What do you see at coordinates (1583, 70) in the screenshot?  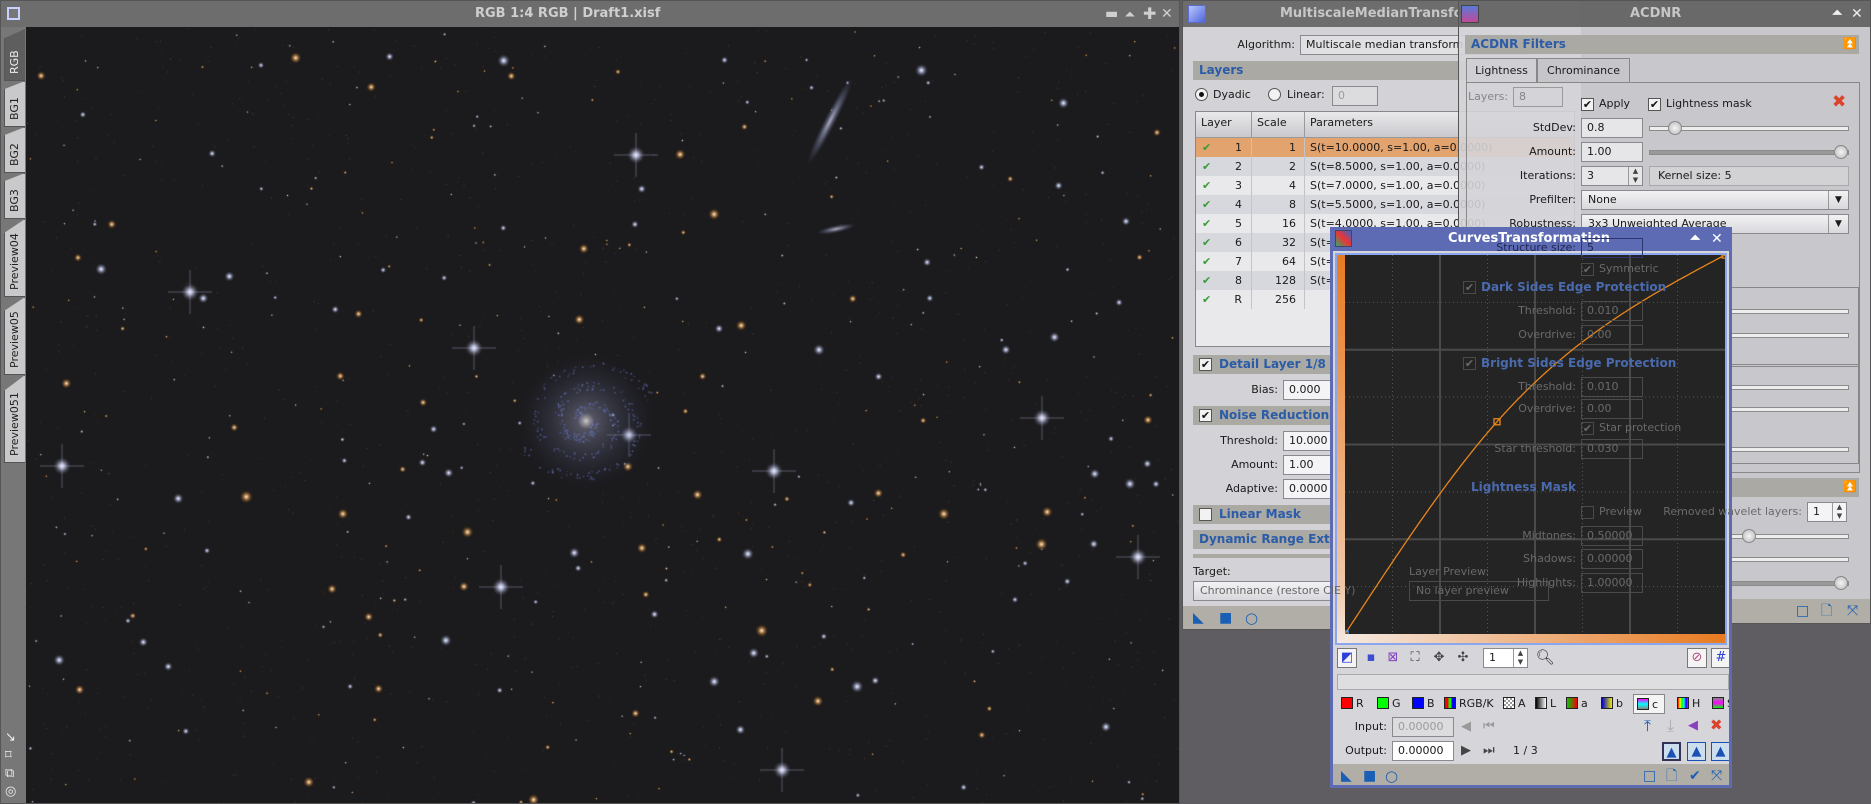 I see `tab-chrominance: Chrominance` at bounding box center [1583, 70].